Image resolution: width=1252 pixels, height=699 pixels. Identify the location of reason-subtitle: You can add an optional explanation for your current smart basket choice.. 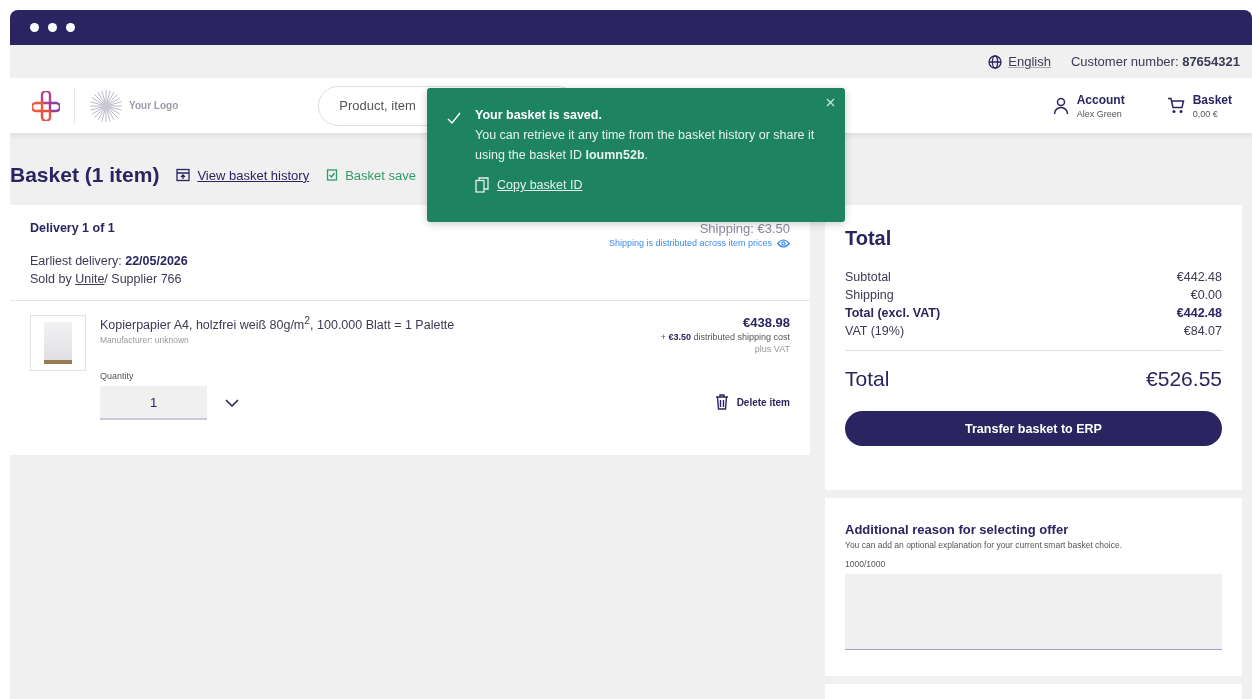
(984, 545).